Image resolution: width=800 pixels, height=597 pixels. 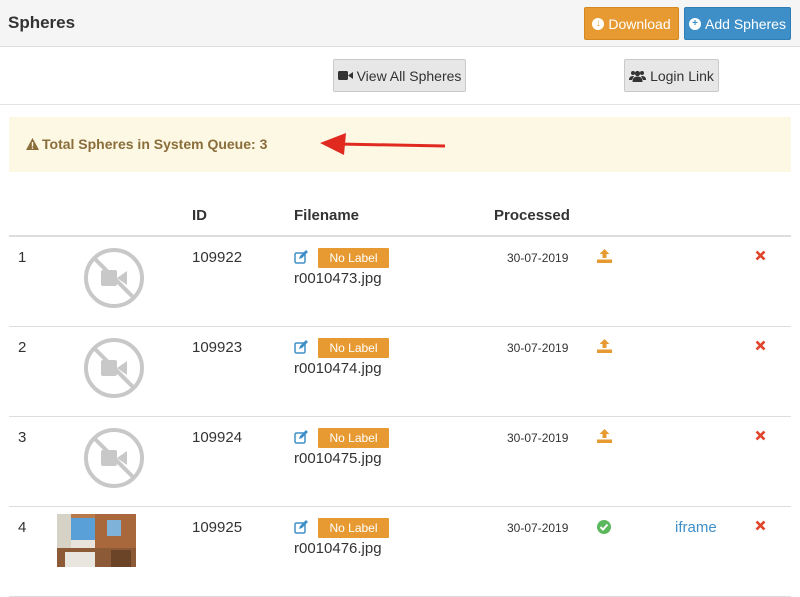 I want to click on row-id: 109922, so click(x=217, y=257).